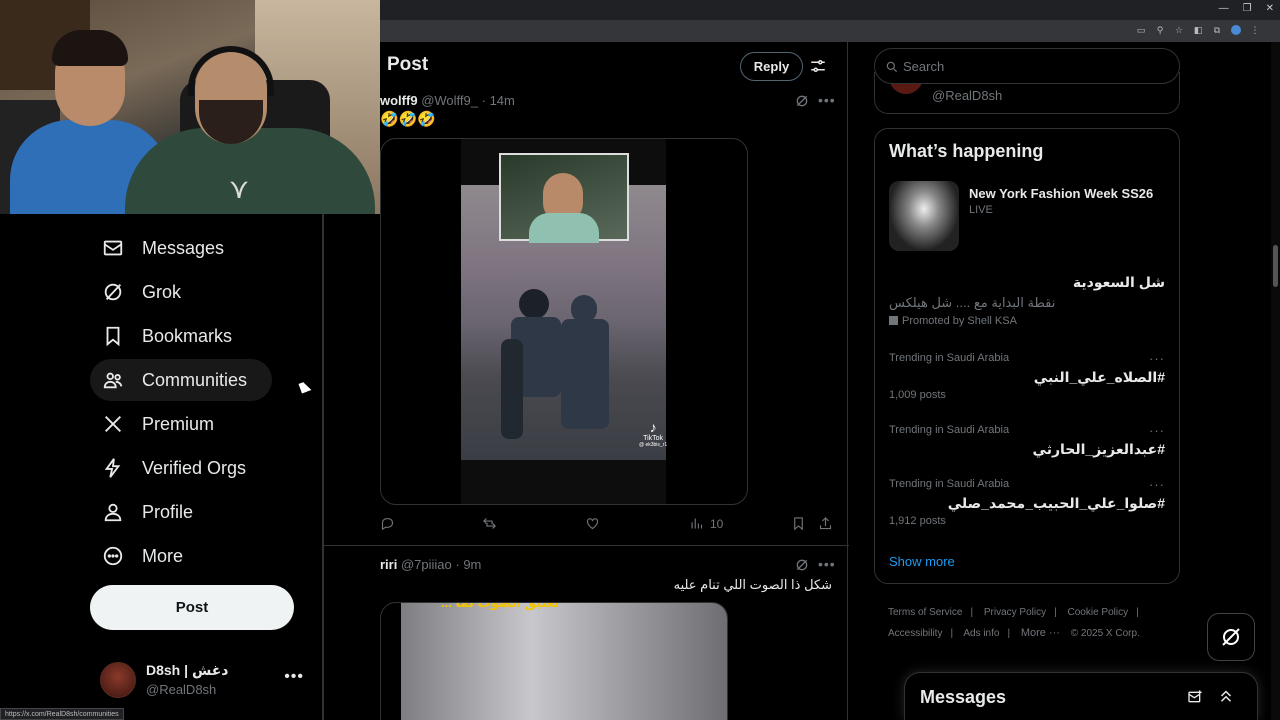 This screenshot has height=720, width=1280. I want to click on reply-action, so click(387, 523).